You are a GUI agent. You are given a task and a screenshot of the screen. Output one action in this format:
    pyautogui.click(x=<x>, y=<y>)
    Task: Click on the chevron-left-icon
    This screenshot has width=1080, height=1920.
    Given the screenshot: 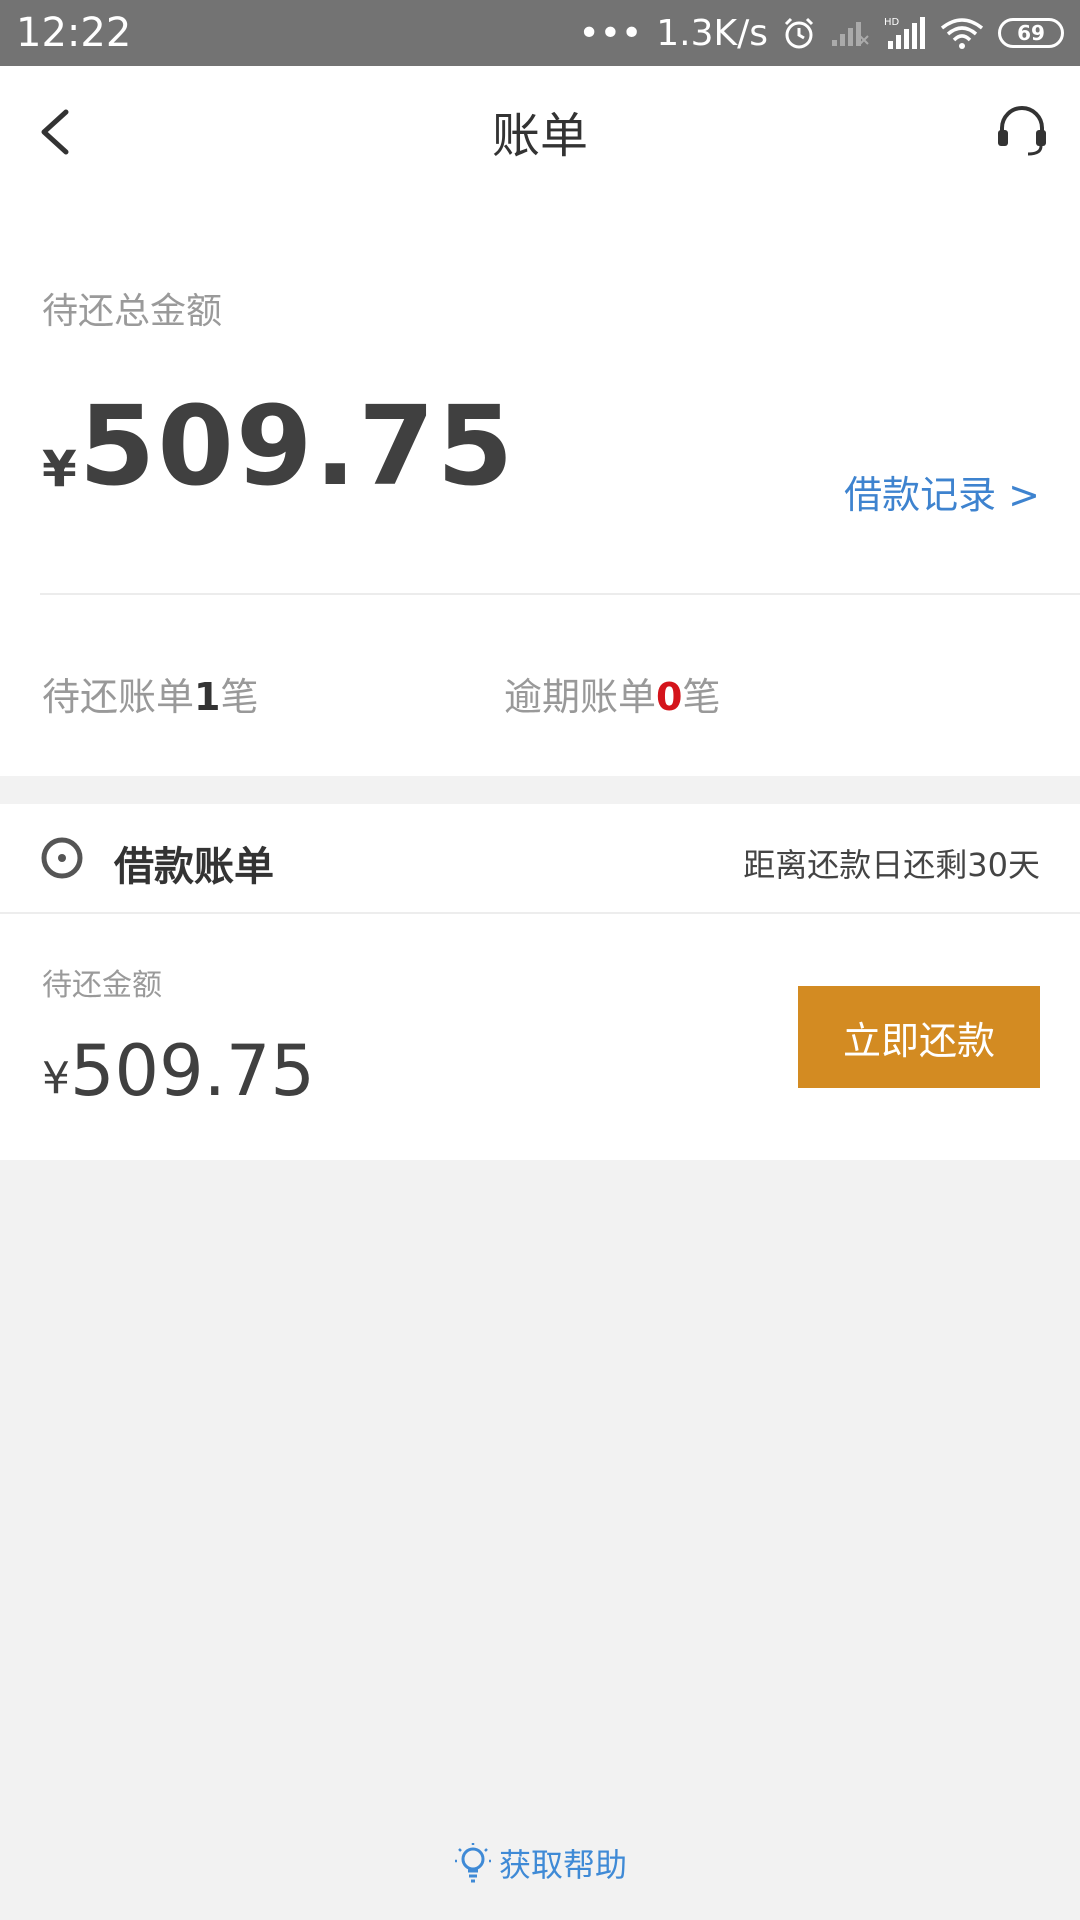 What is the action you would take?
    pyautogui.click(x=55, y=132)
    